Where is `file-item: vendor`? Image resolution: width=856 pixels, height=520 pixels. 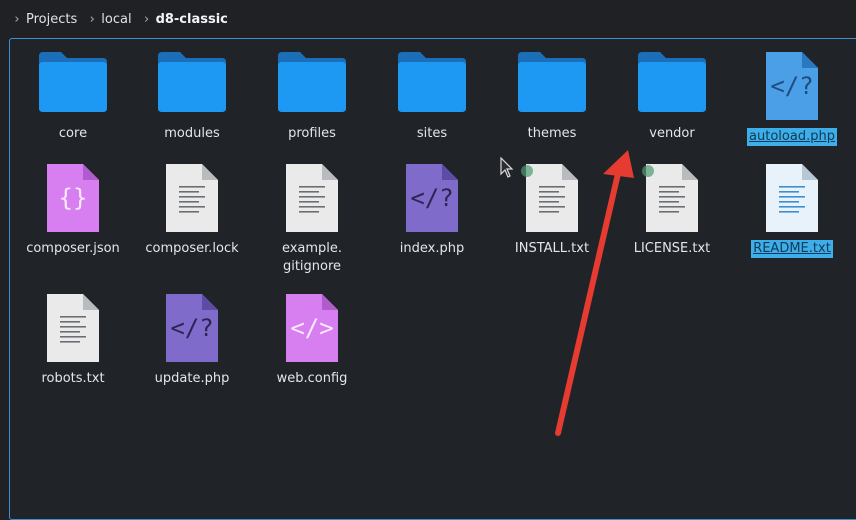 file-item: vendor is located at coordinates (672, 96).